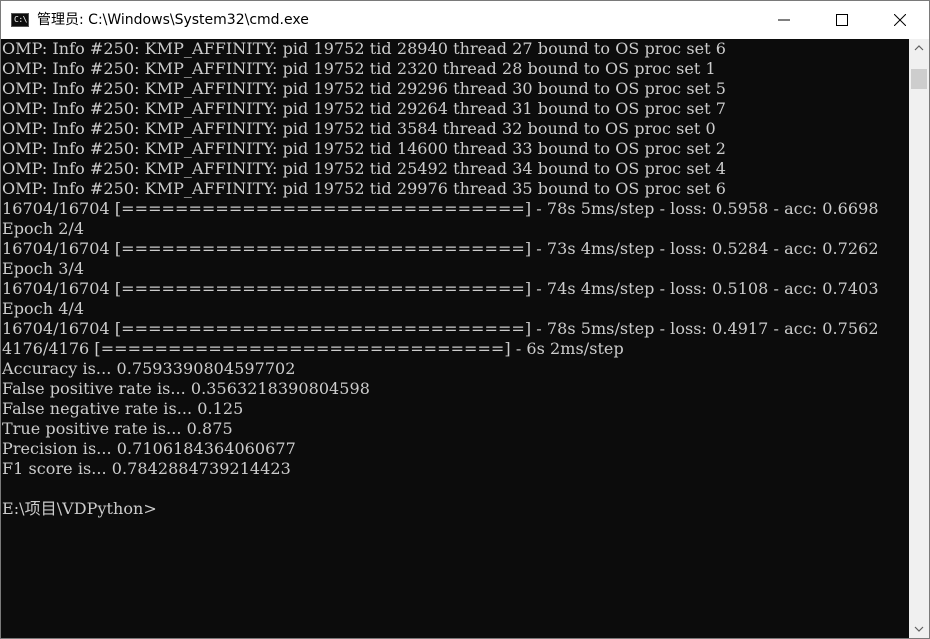  I want to click on console-line: Epoch 3/4, so click(43, 268).